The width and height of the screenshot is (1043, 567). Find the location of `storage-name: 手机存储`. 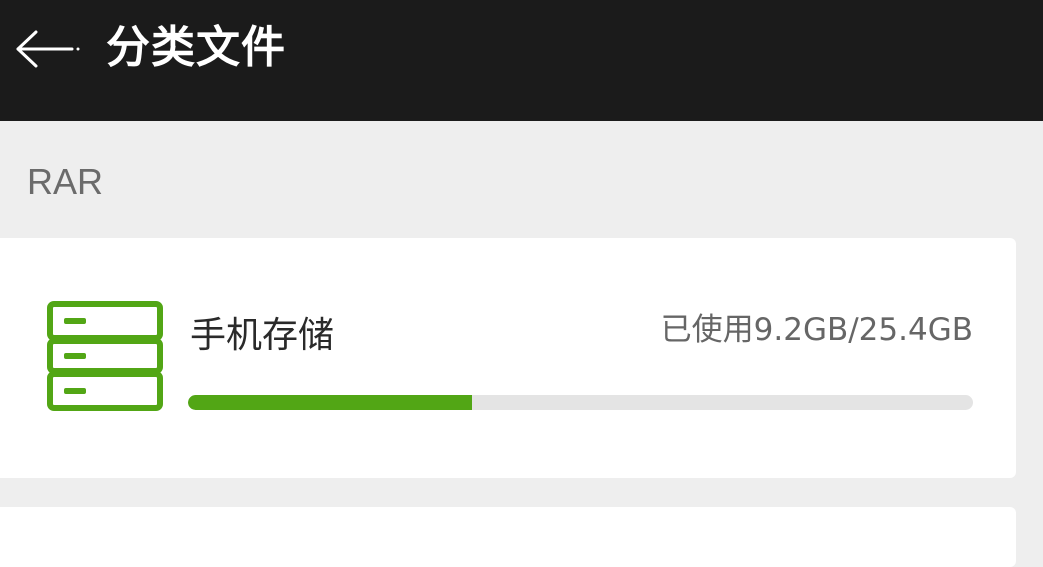

storage-name: 手机存储 is located at coordinates (262, 335).